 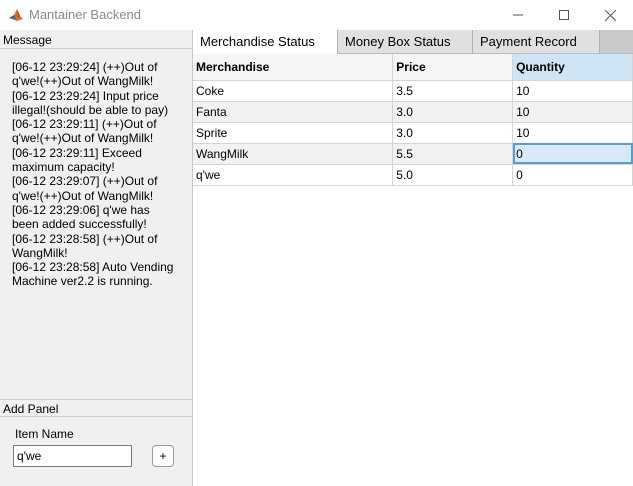 I want to click on maximize-button, so click(x=564, y=15).